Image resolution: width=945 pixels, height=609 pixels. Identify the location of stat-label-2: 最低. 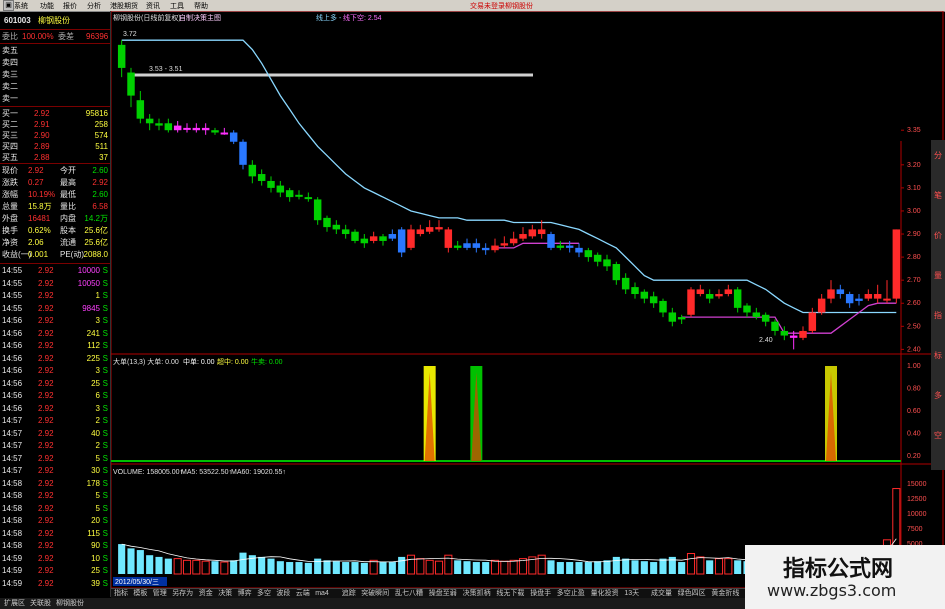
(68, 194).